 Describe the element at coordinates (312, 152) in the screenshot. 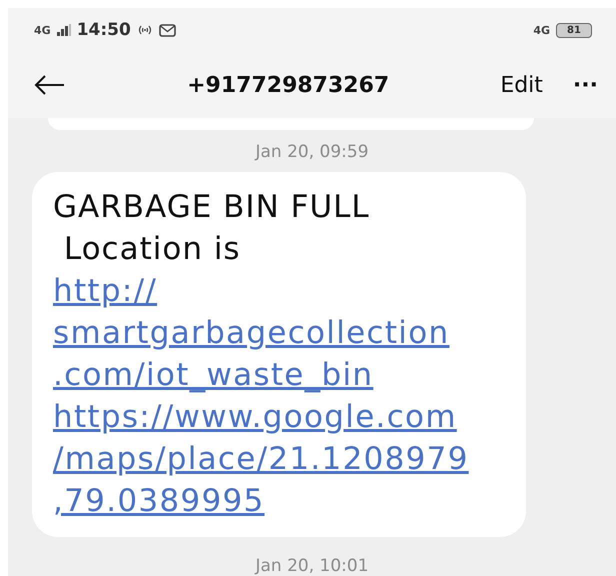

I see `message-date: Jan 20, 09:59` at that location.